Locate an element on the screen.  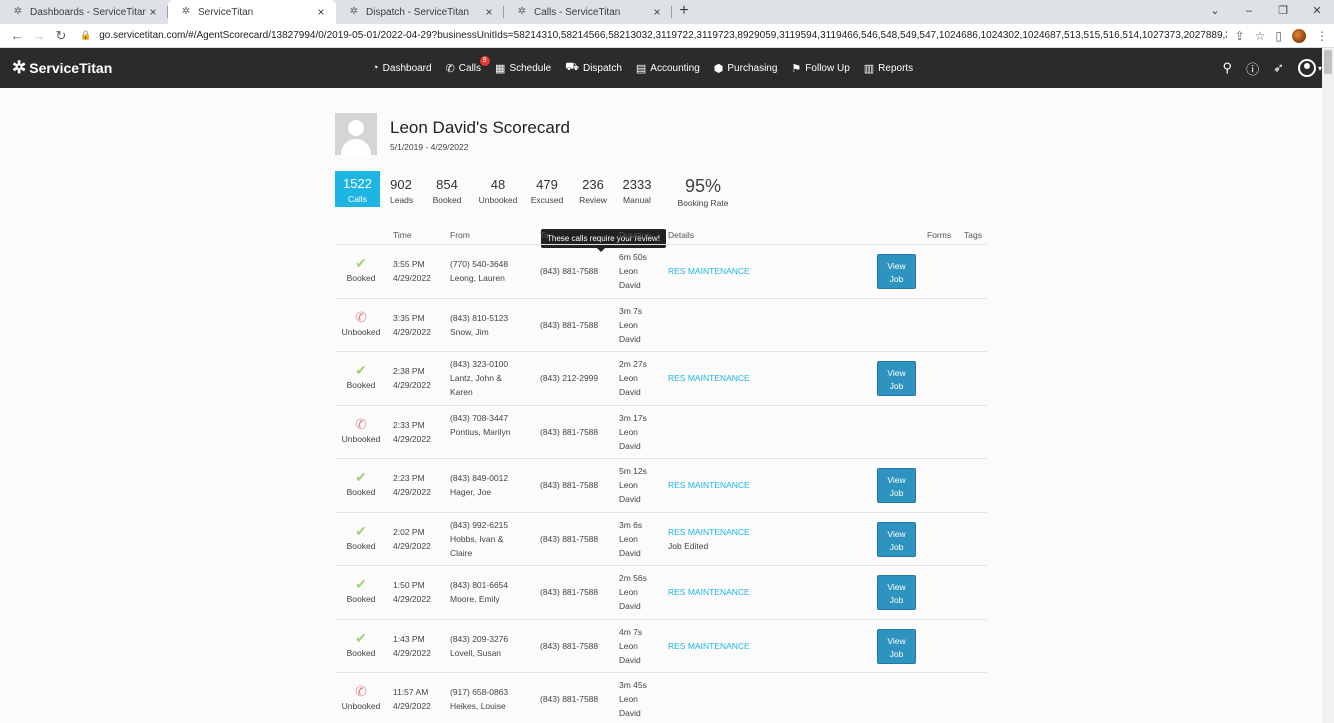
nav-item-reports: ▥ Reports is located at coordinates (888, 68).